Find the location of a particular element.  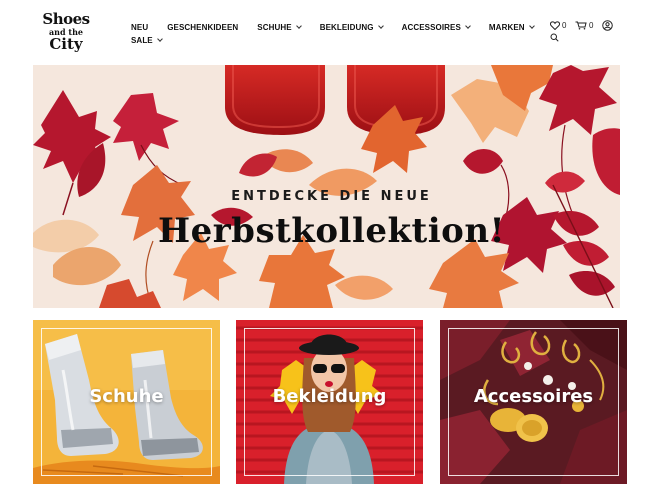

nav-item-label: NEU is located at coordinates (140, 27).